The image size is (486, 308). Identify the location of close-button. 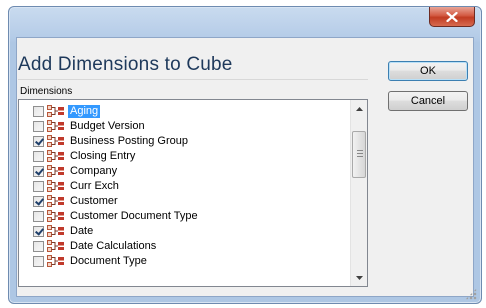
(452, 17).